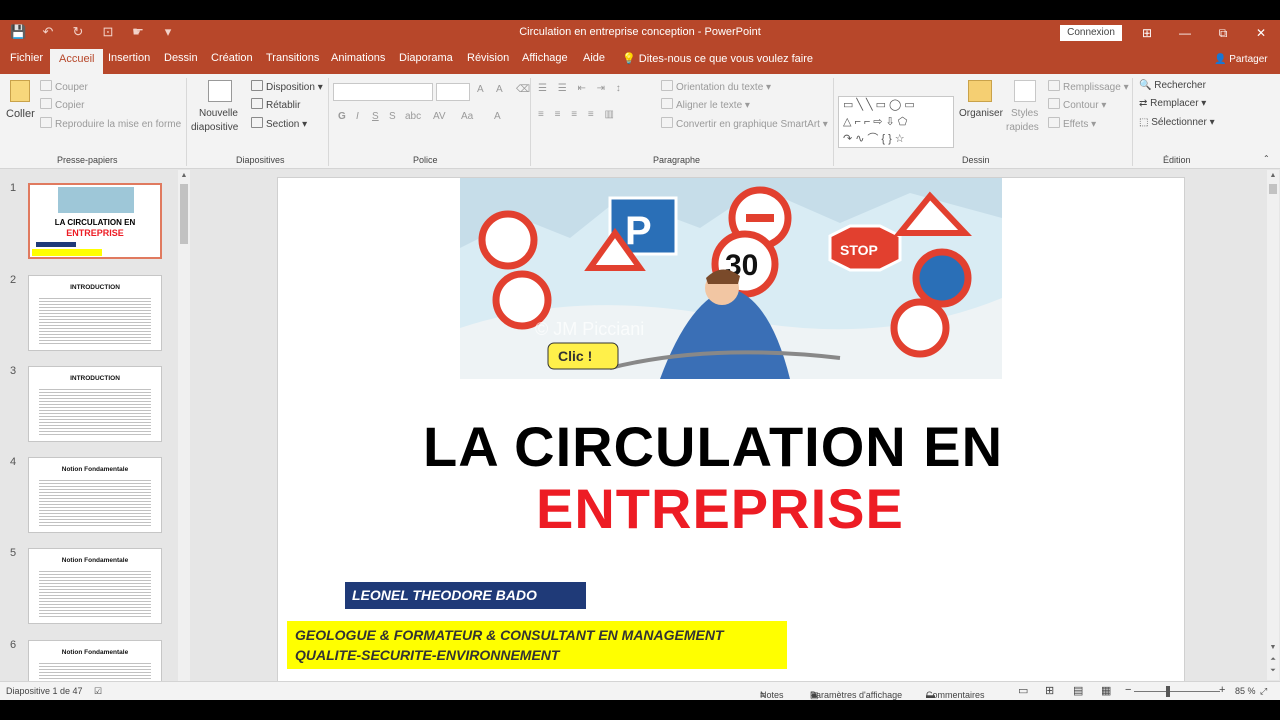 The width and height of the screenshot is (1280, 720). What do you see at coordinates (1263, 691) in the screenshot?
I see `fit-slide-icon: ⤢` at bounding box center [1263, 691].